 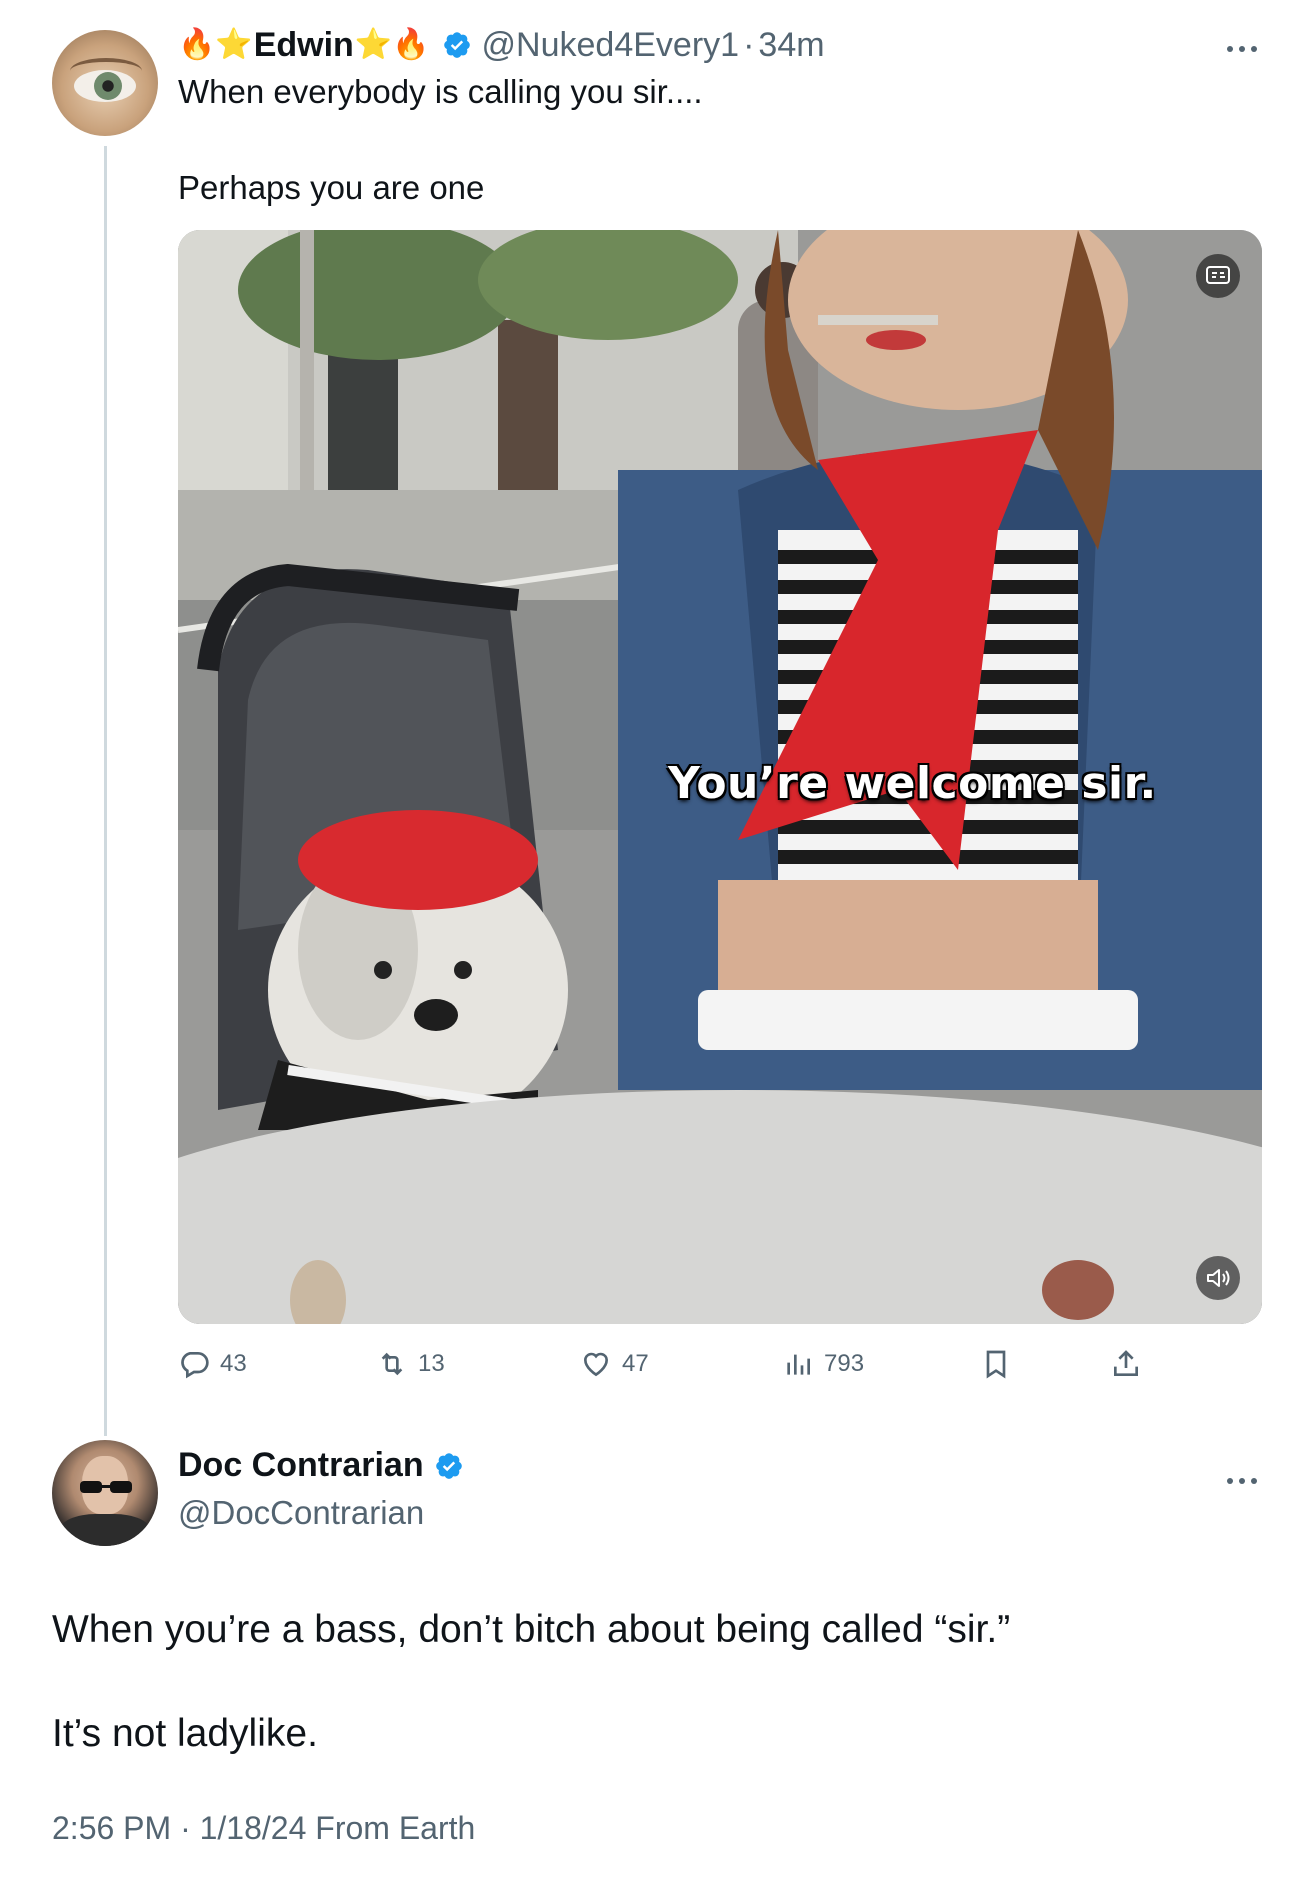 I want to click on name-emoji-prefix: 🔥⭐, so click(x=215, y=44).